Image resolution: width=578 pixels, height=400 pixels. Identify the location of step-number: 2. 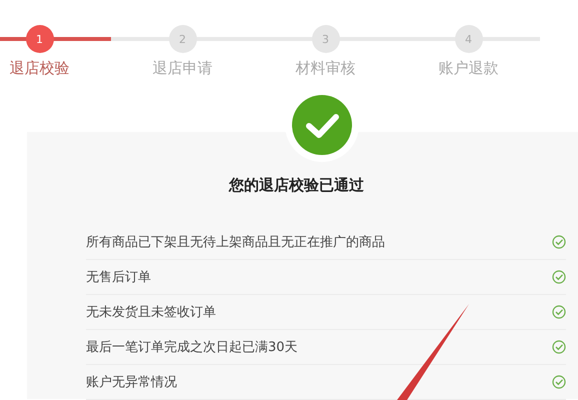
(182, 39).